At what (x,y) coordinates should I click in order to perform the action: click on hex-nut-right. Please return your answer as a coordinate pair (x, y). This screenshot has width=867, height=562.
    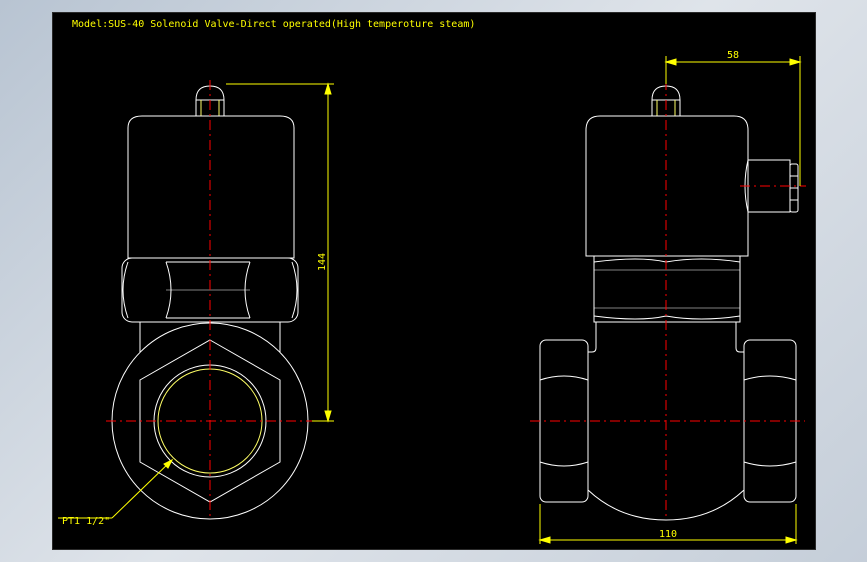
    Looking at the image, I should click on (667, 289).